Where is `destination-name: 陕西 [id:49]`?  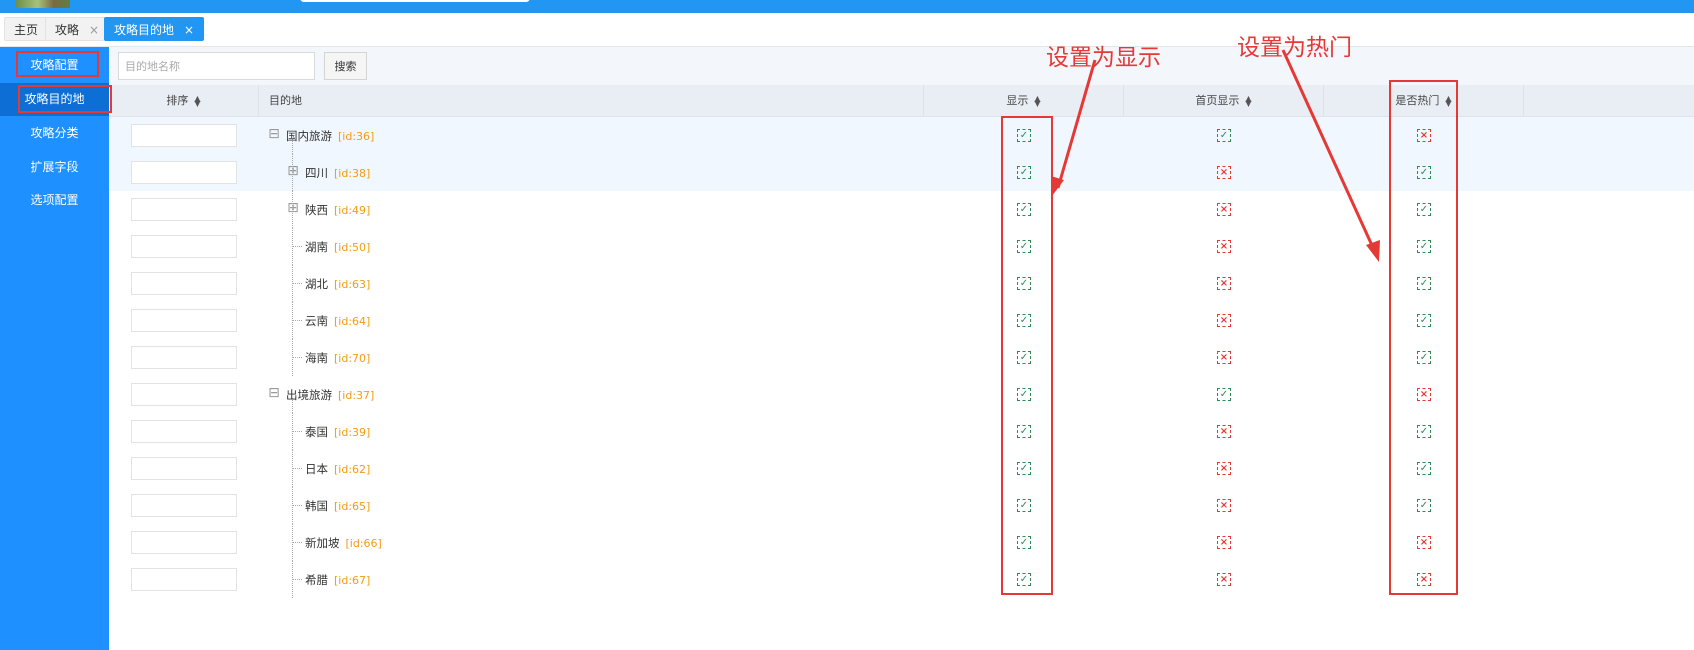 destination-name: 陕西 [id:49] is located at coordinates (337, 210).